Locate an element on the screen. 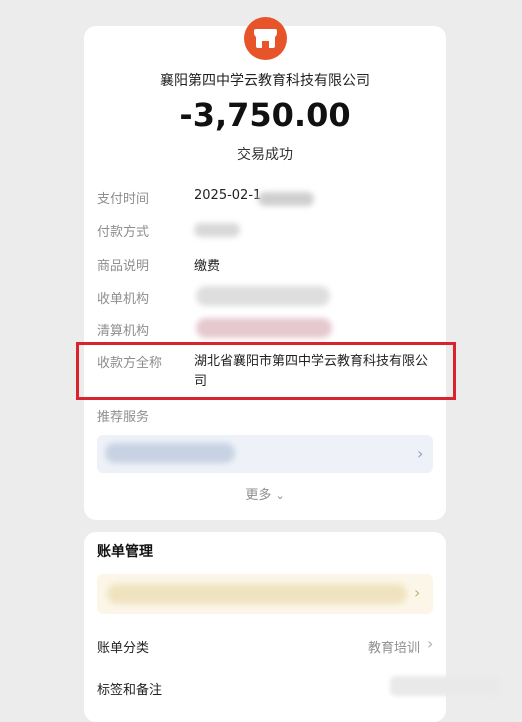 The width and height of the screenshot is (522, 722). more-label: 更多 is located at coordinates (258, 495).